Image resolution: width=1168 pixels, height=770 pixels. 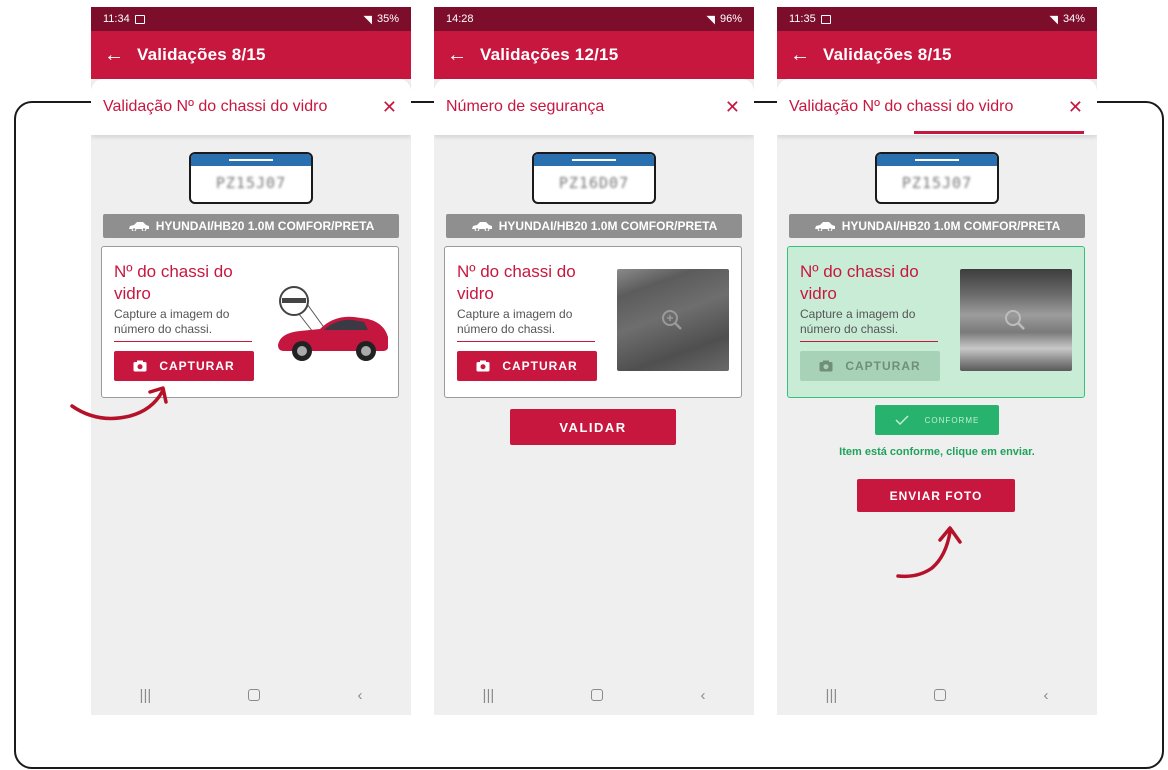 What do you see at coordinates (1073, 19) in the screenshot?
I see `status-battery: 34%` at bounding box center [1073, 19].